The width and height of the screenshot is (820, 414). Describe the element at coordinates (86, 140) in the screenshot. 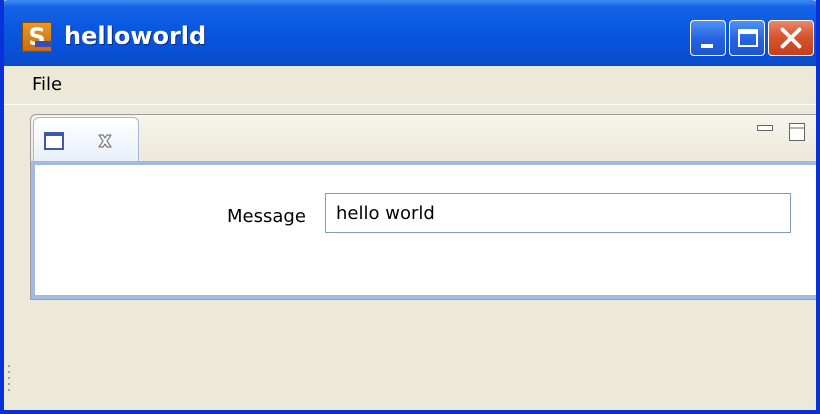

I see `view-tab` at that location.